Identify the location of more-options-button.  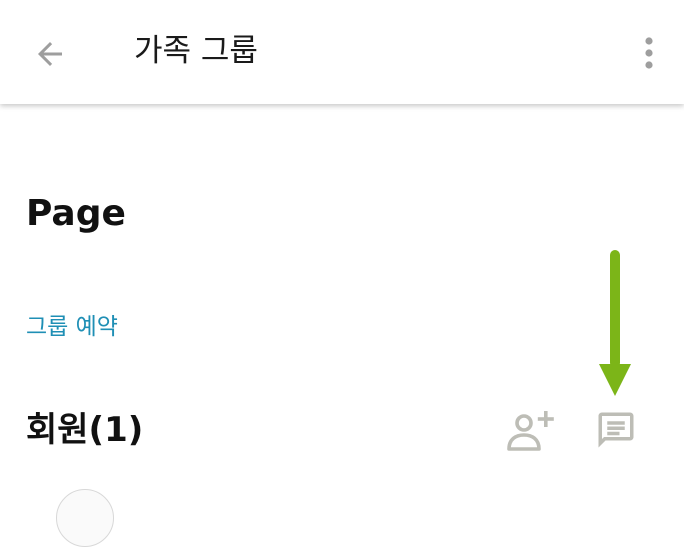
(649, 53).